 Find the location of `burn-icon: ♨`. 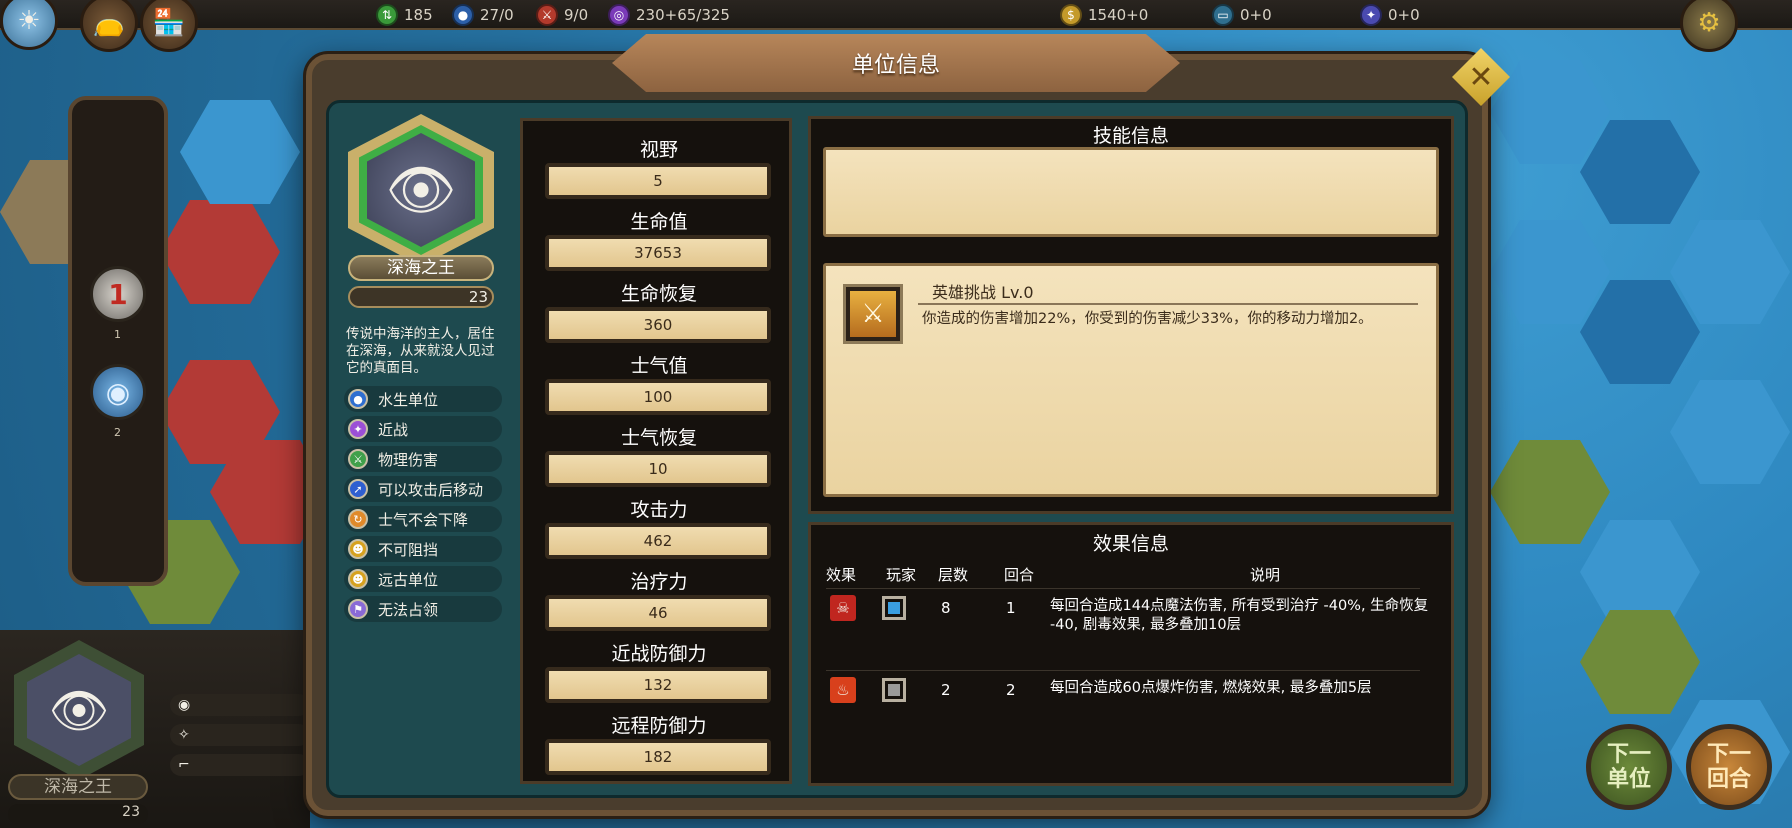

burn-icon: ♨ is located at coordinates (843, 690).